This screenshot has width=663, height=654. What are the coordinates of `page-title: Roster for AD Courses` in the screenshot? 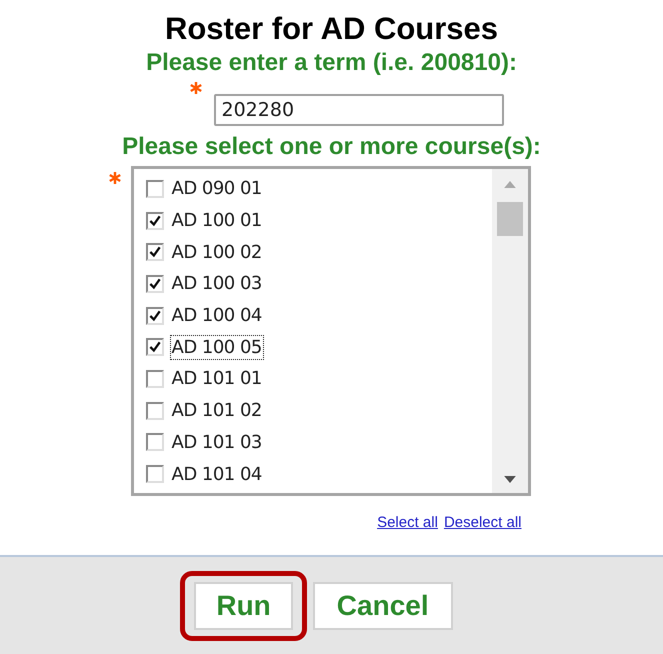 It's located at (331, 29).